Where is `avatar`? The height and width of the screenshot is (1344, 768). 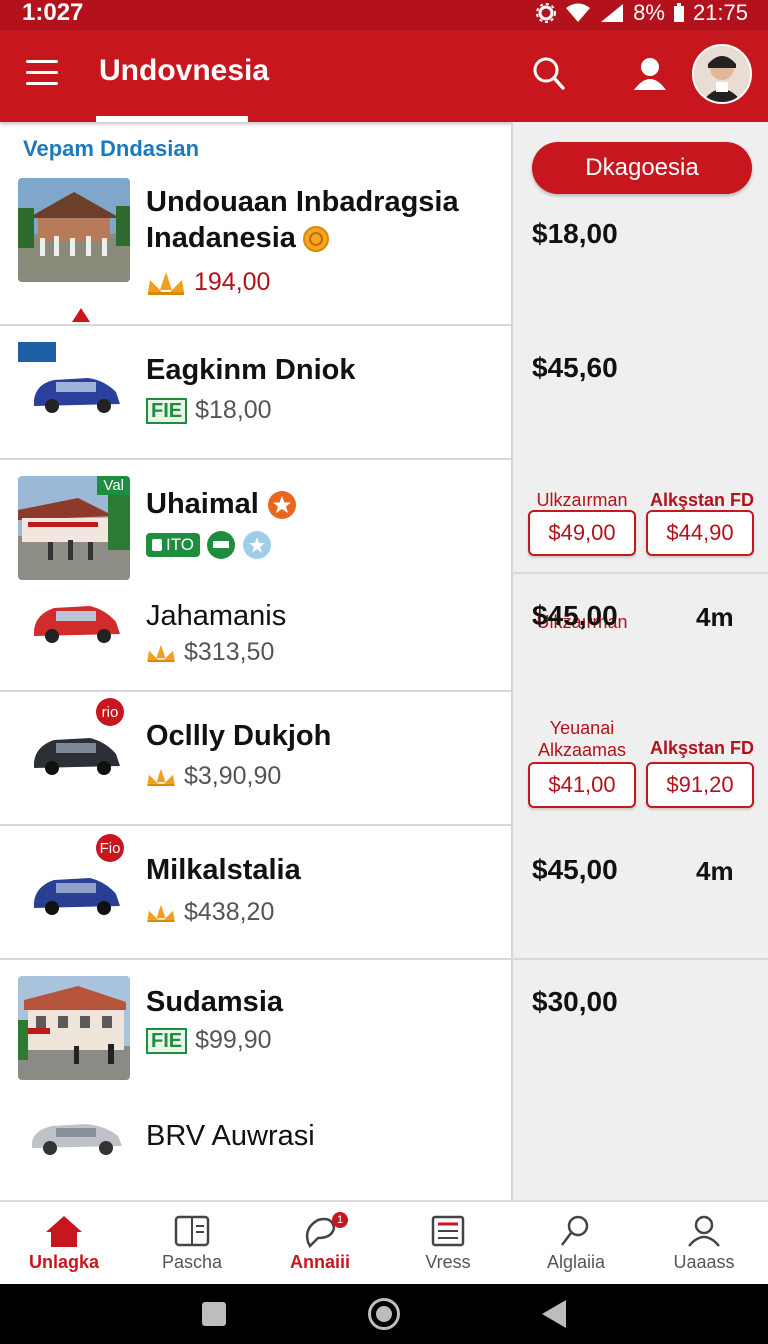 avatar is located at coordinates (722, 74).